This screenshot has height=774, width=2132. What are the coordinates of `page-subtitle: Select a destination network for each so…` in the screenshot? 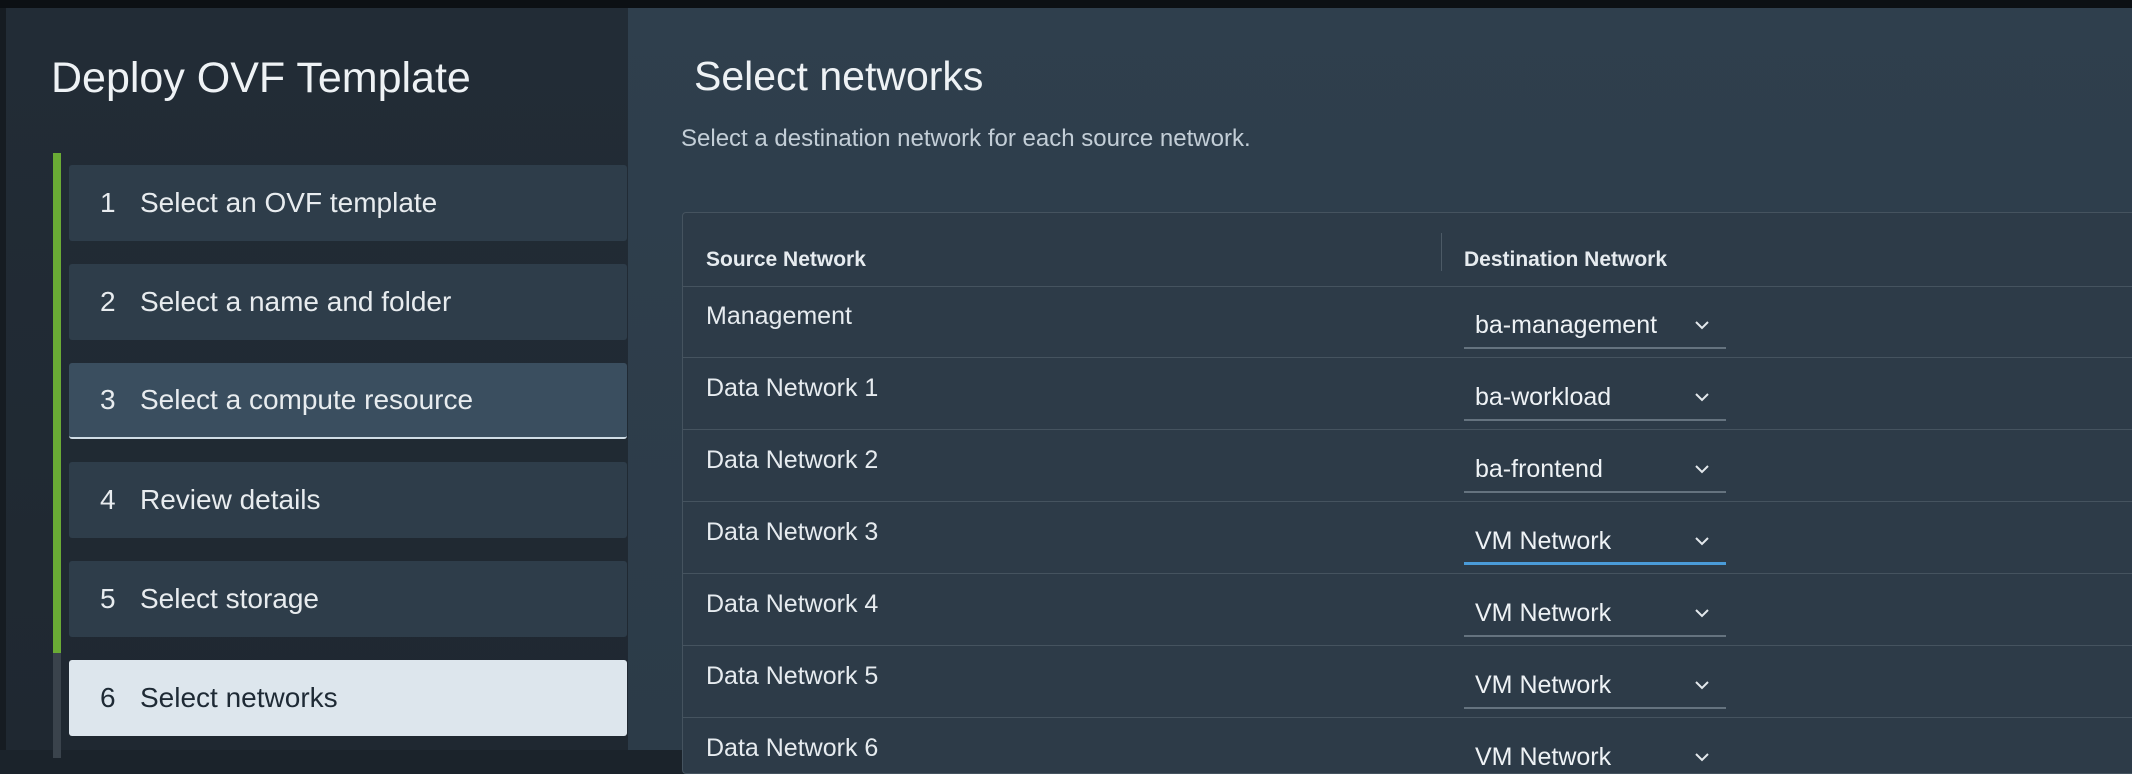 It's located at (966, 138).